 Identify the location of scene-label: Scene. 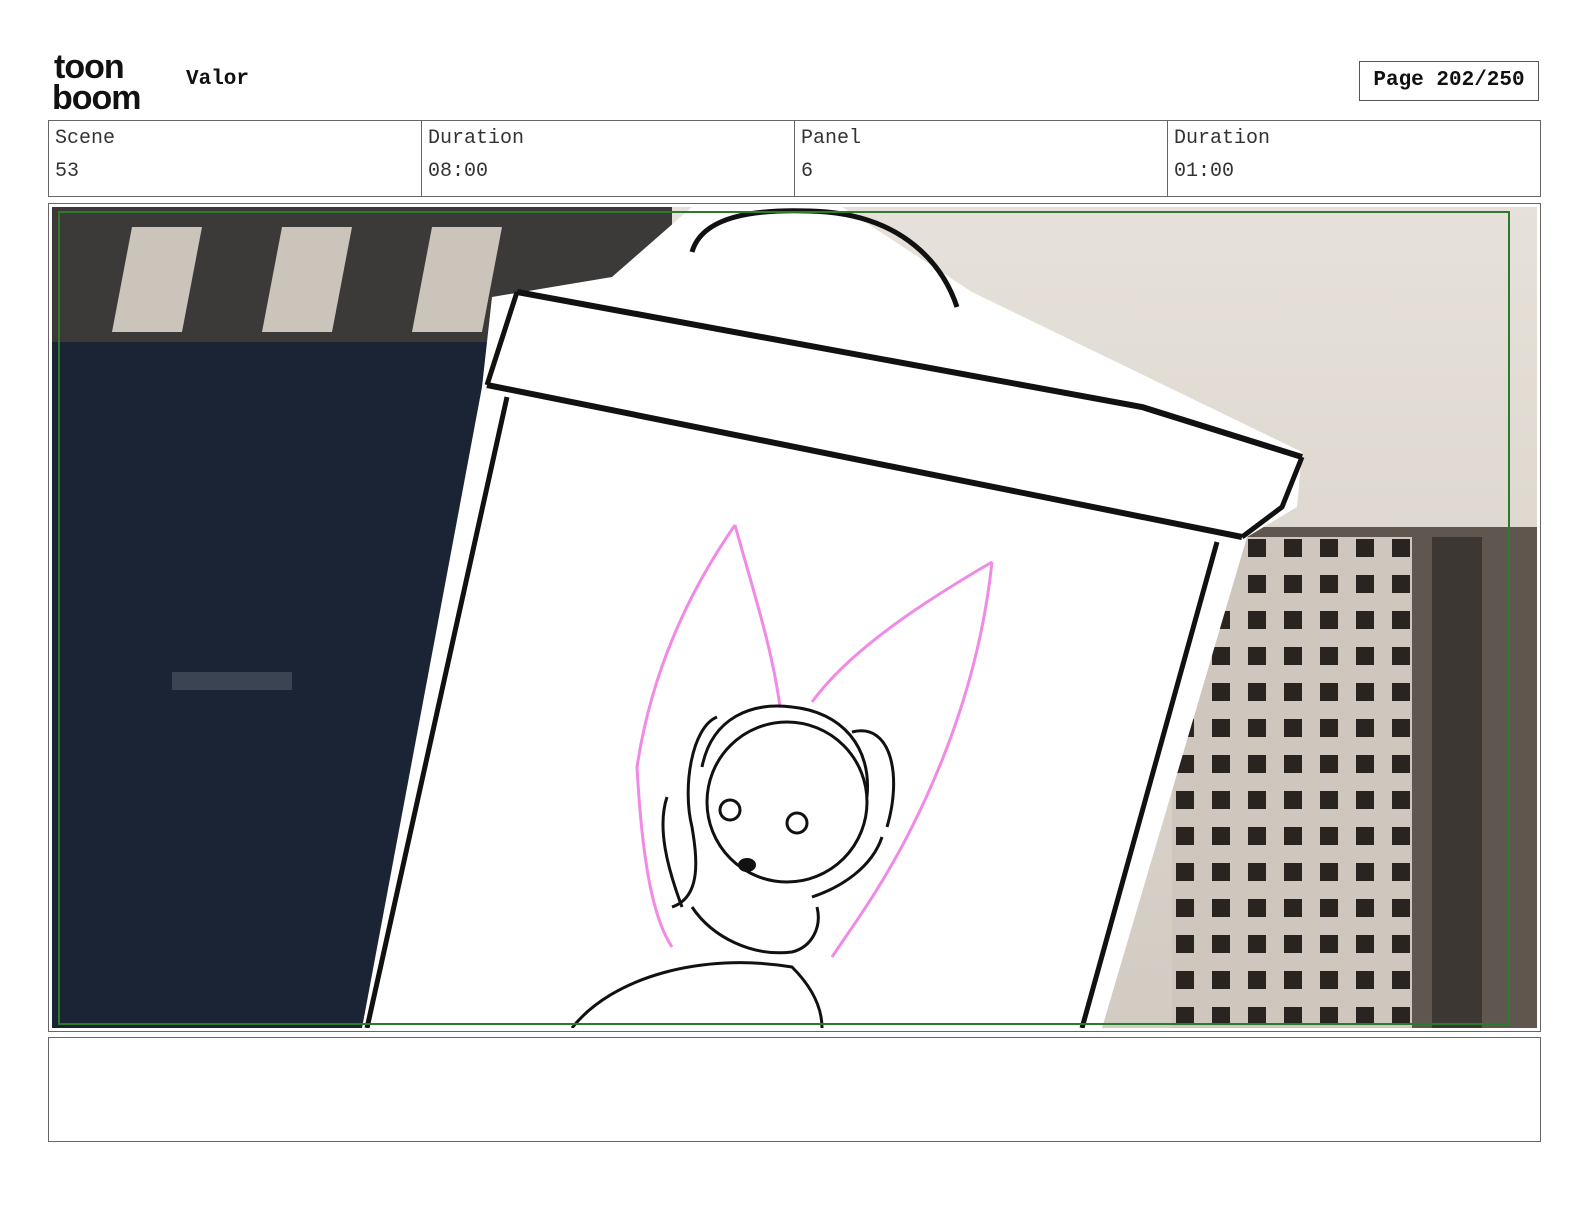
(85, 138).